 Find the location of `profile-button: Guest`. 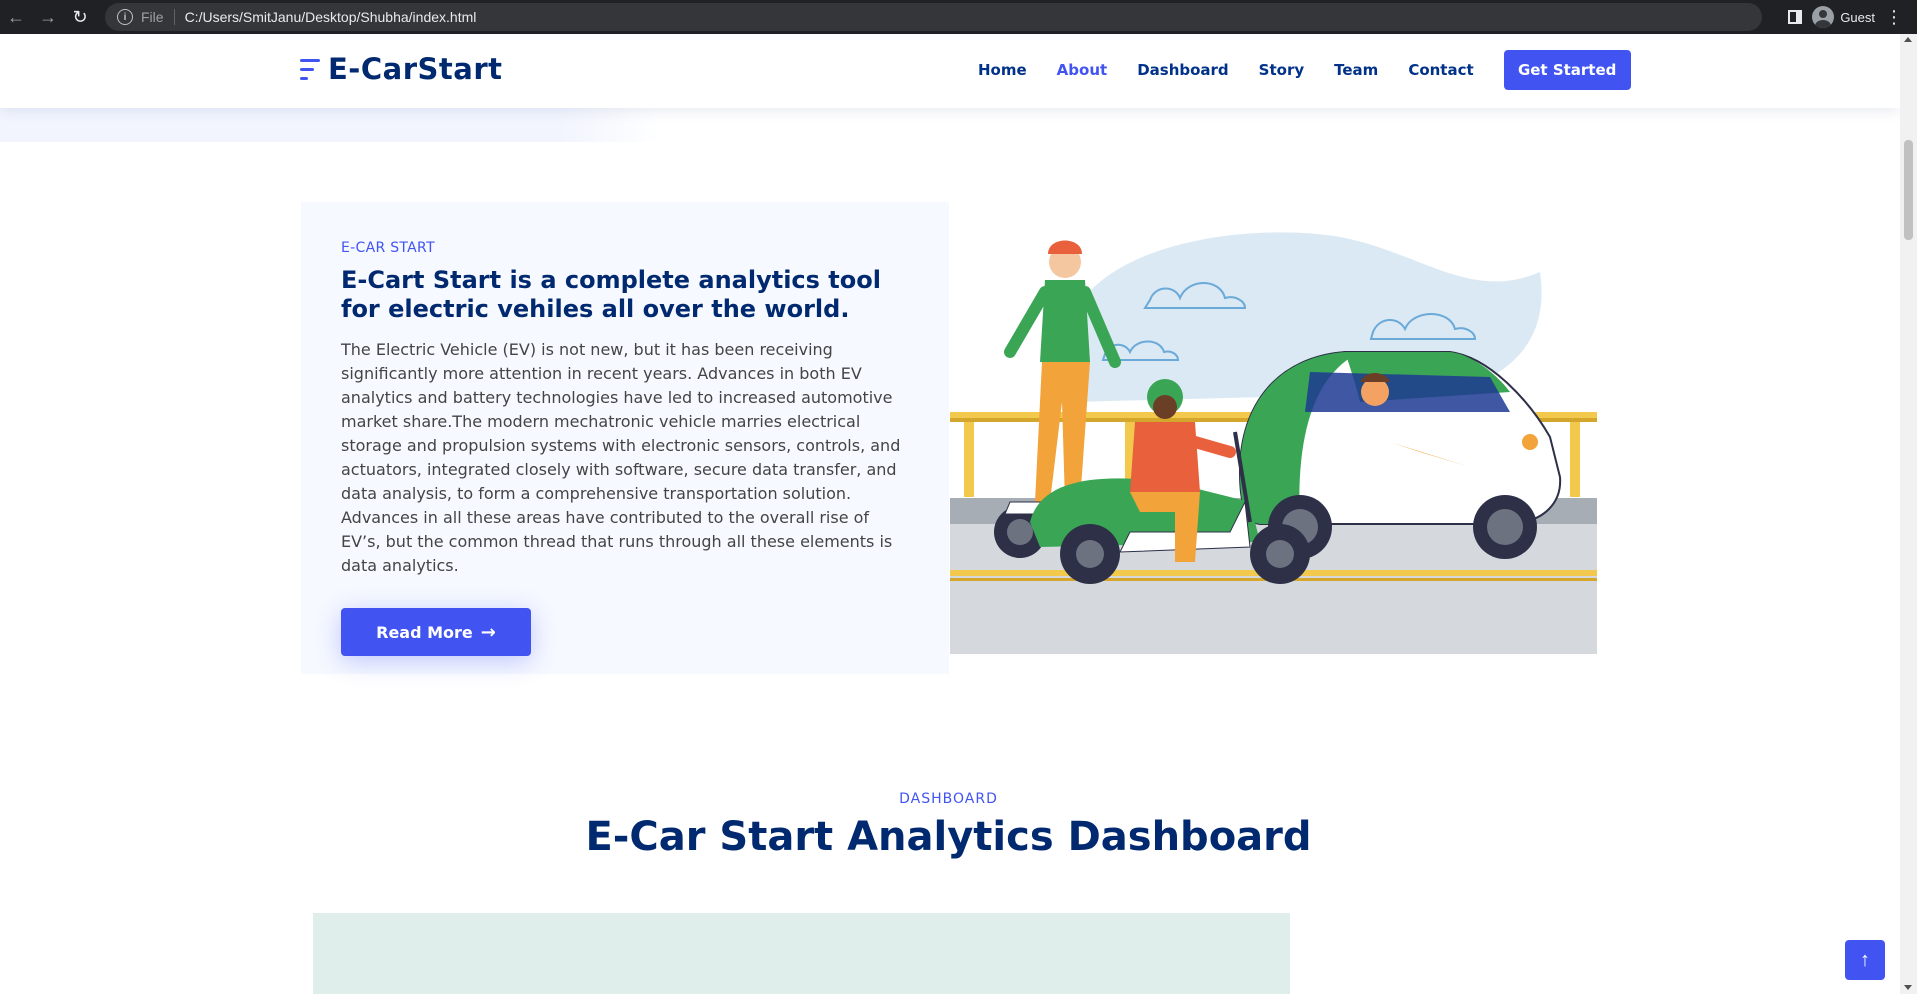

profile-button: Guest is located at coordinates (1843, 17).